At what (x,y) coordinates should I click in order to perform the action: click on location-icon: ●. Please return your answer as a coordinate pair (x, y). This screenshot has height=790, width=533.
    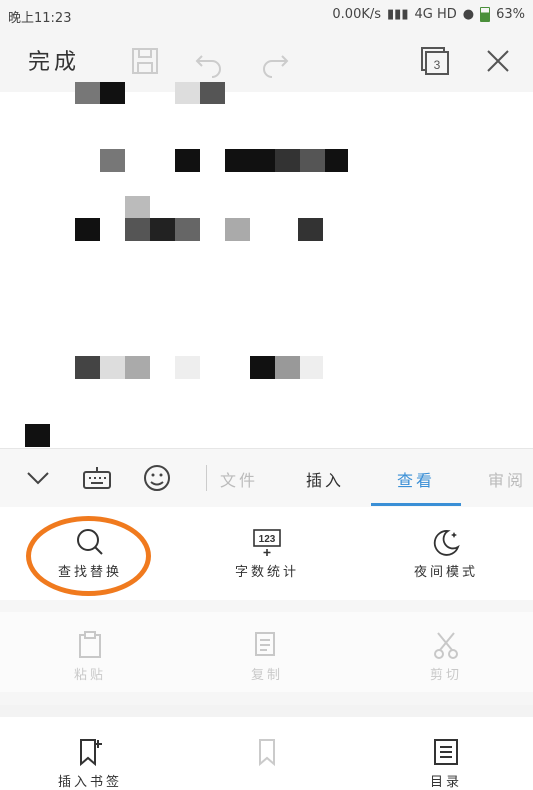
    Looking at the image, I should click on (468, 14).